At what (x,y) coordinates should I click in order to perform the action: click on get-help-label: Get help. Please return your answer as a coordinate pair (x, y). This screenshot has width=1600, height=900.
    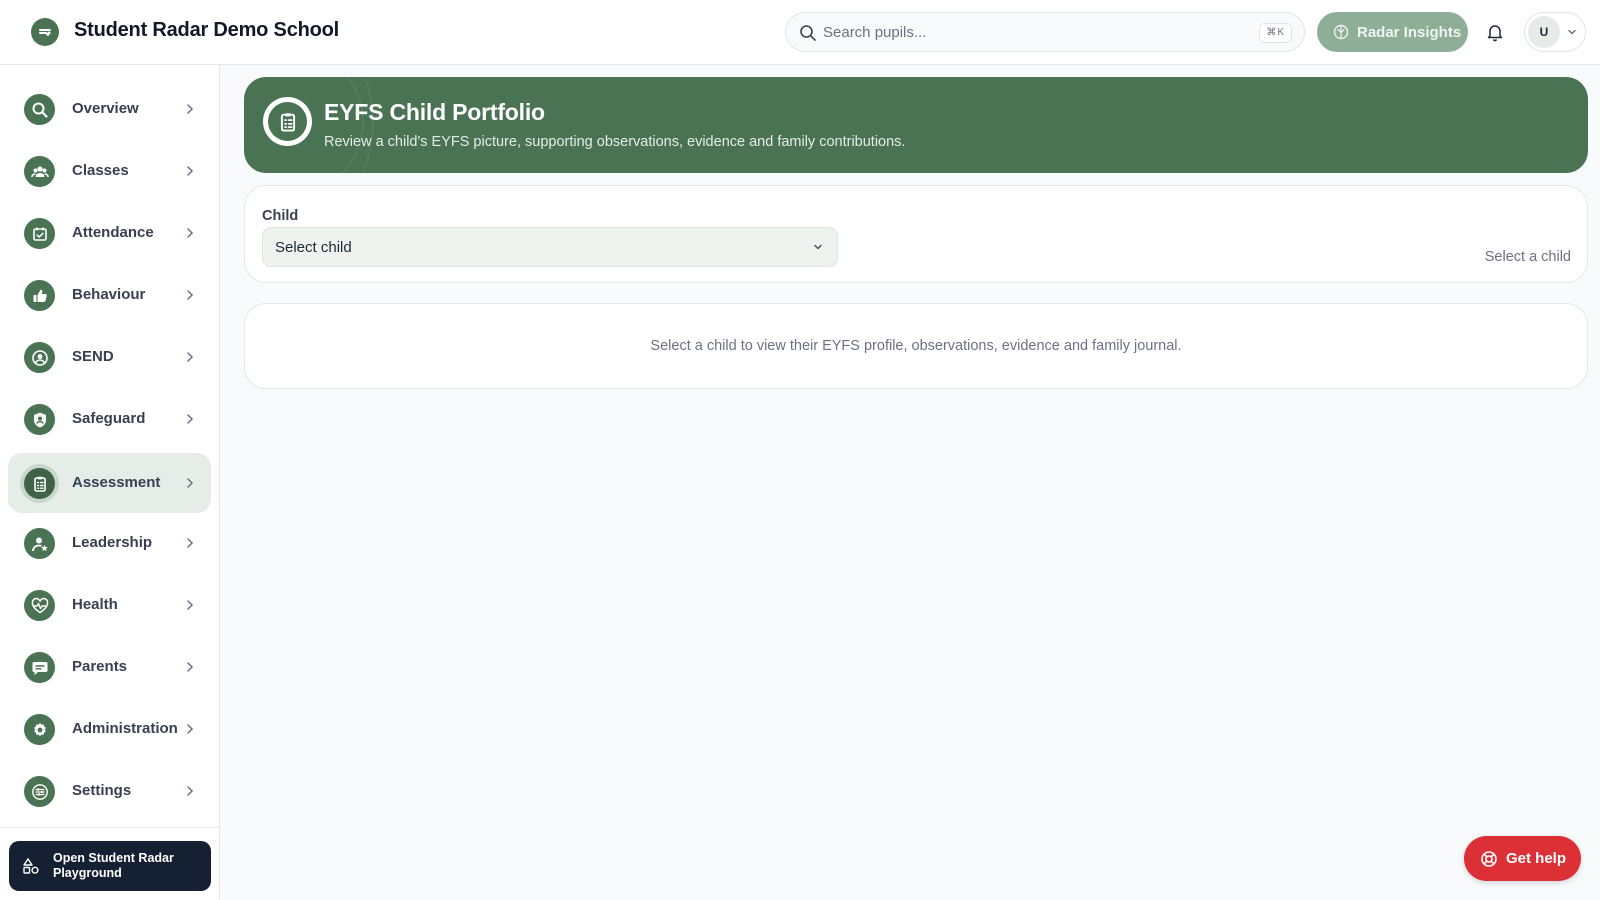
    Looking at the image, I should click on (1536, 858).